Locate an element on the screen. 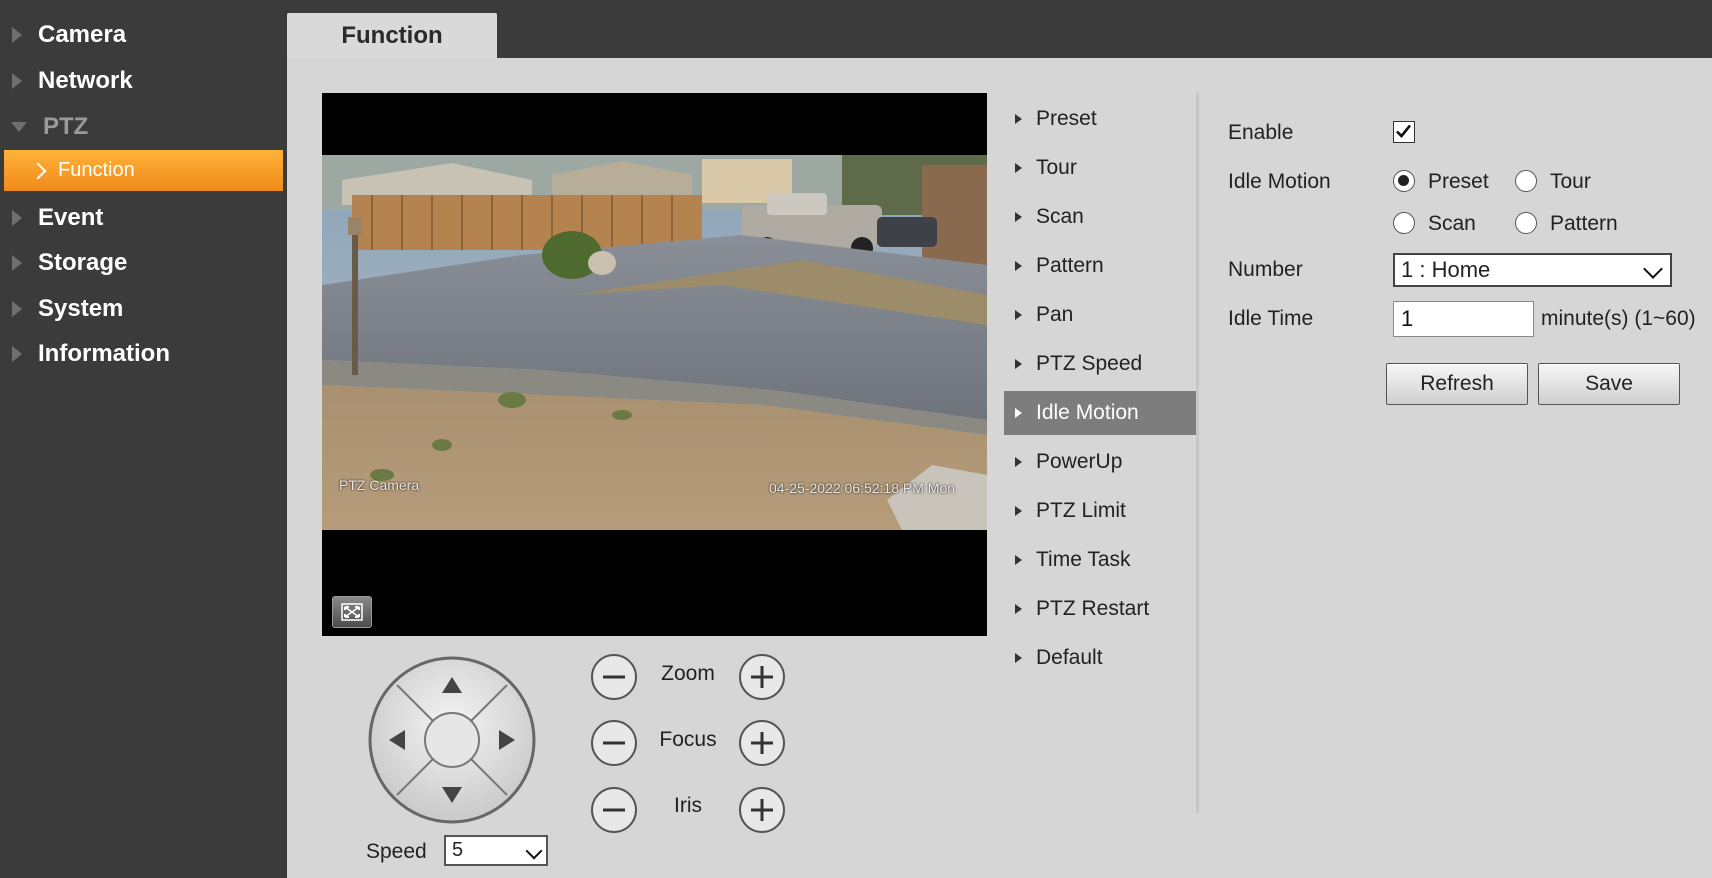  idle-time-label: Idle Time is located at coordinates (1271, 318).